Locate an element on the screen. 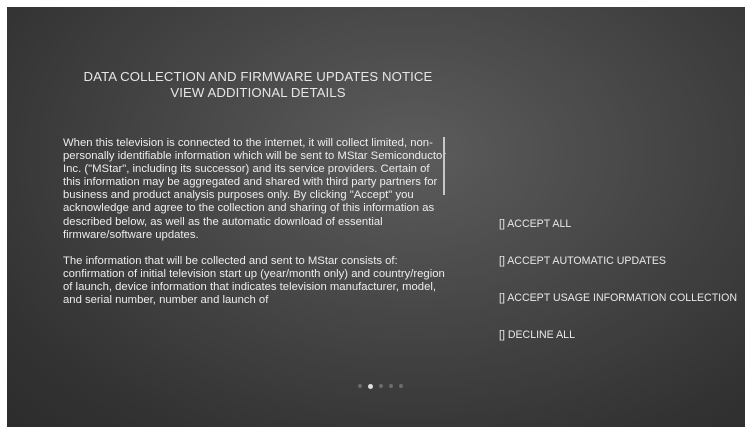  decline-all-option: [] DECLINE ALL is located at coordinates (619, 346).